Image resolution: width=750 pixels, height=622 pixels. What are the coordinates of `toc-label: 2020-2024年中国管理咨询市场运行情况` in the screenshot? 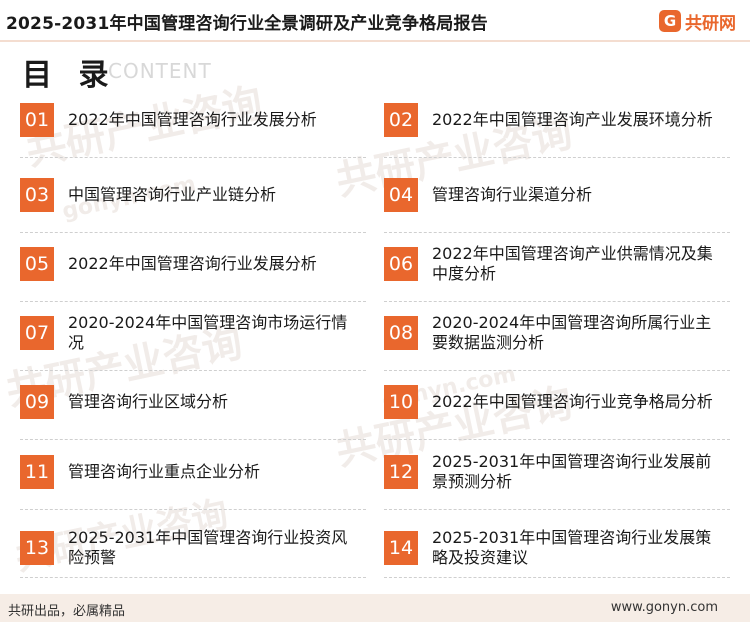 It's located at (208, 332).